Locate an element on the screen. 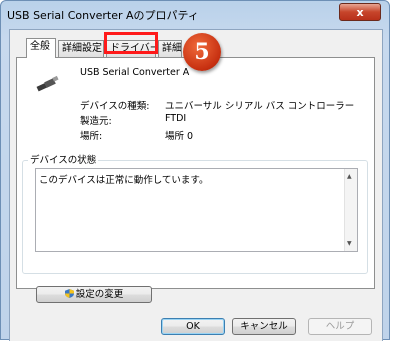 The width and height of the screenshot is (393, 341). status-scrollbar: ▲ ▼ is located at coordinates (350, 210).